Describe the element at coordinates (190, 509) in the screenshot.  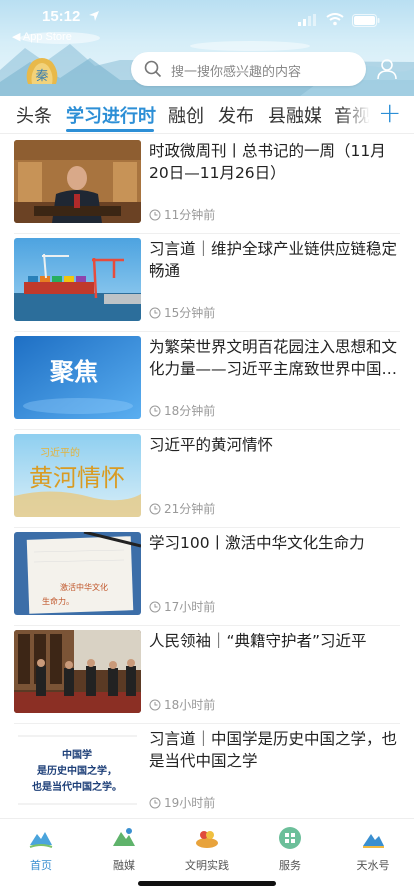
I see `article-time-text: 21分钟前` at that location.